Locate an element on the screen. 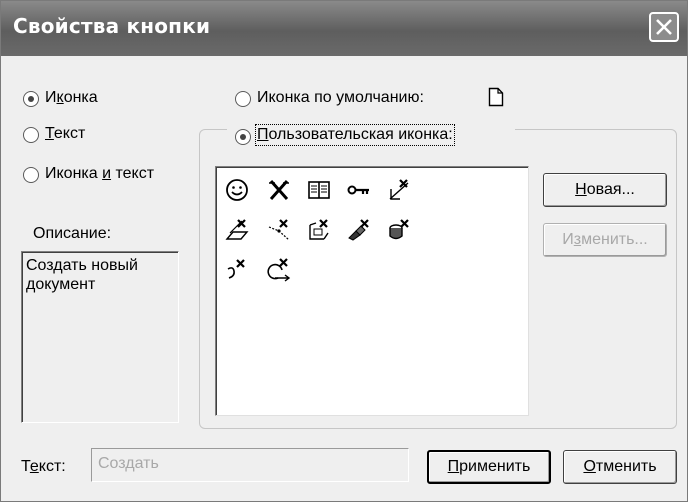 Image resolution: width=688 pixels, height=502 pixels. key-icon is located at coordinates (359, 190).